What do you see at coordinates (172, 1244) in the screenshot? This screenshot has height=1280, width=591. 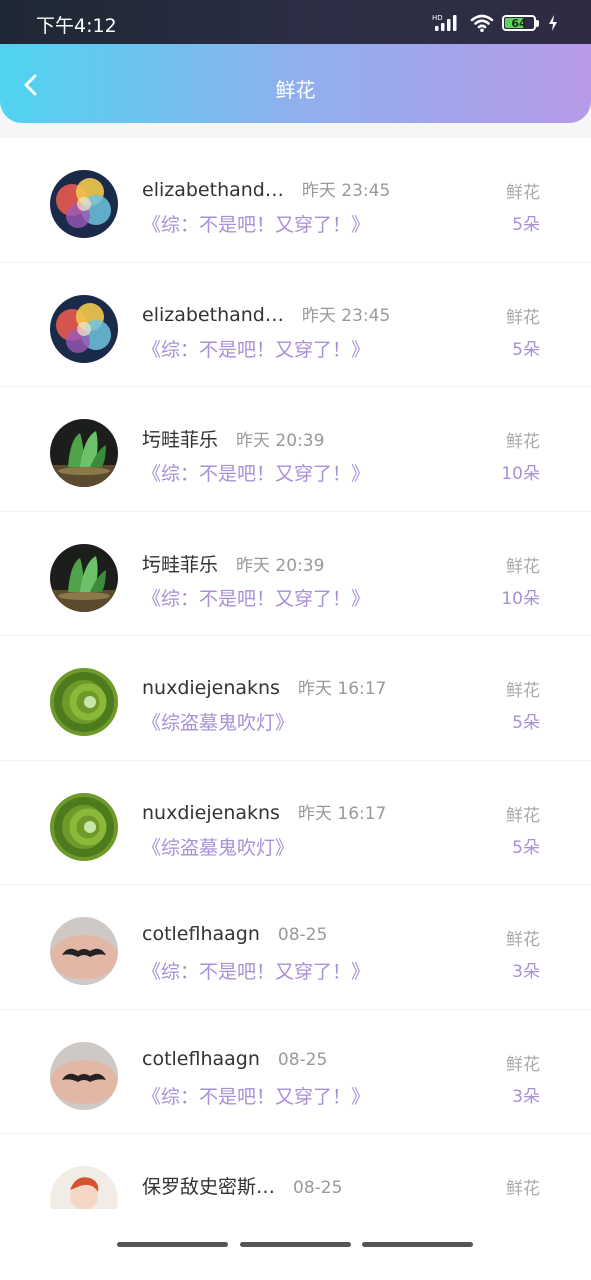 I see `nav-bar-left` at bounding box center [172, 1244].